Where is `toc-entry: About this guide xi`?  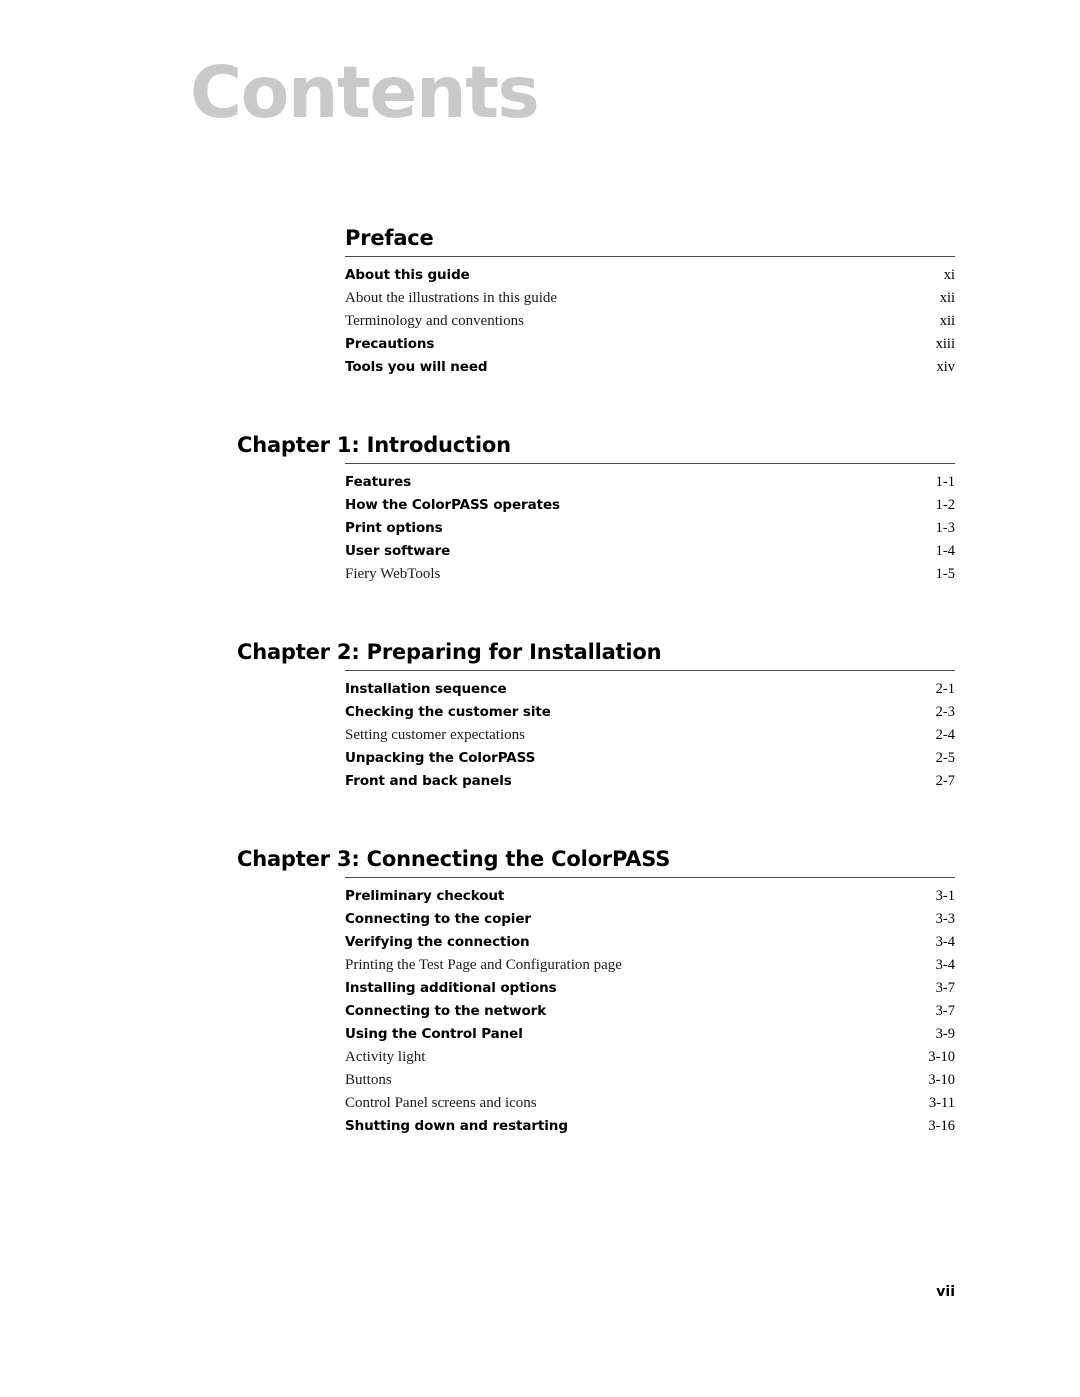
toc-entry: About this guide xi is located at coordinates (650, 275).